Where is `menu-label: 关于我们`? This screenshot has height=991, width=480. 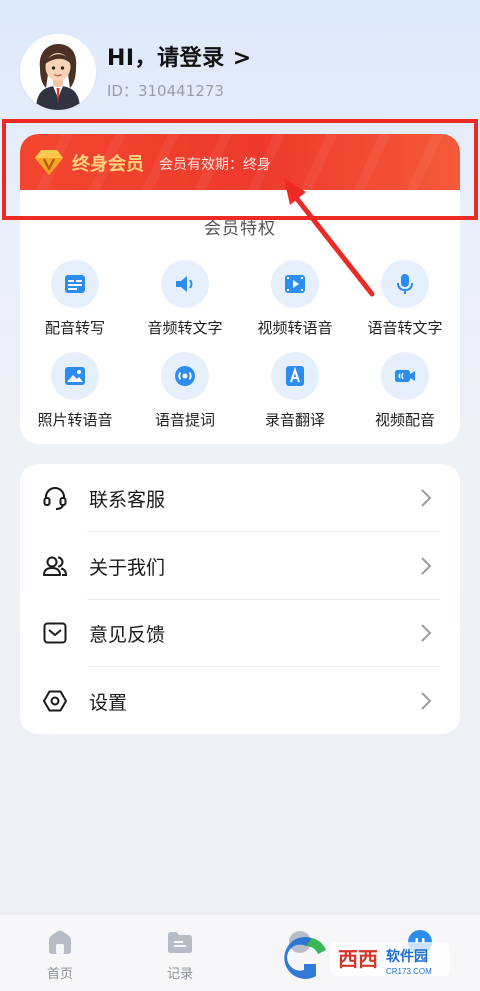
menu-label: 关于我们 is located at coordinates (127, 568).